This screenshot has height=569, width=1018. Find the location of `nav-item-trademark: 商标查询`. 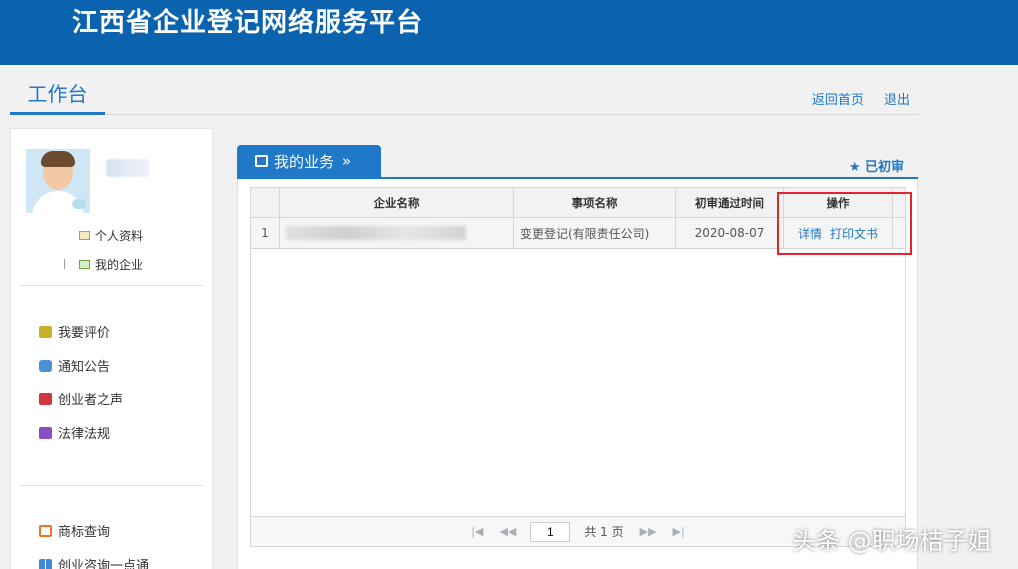

nav-item-trademark: 商标查询 is located at coordinates (74, 530).